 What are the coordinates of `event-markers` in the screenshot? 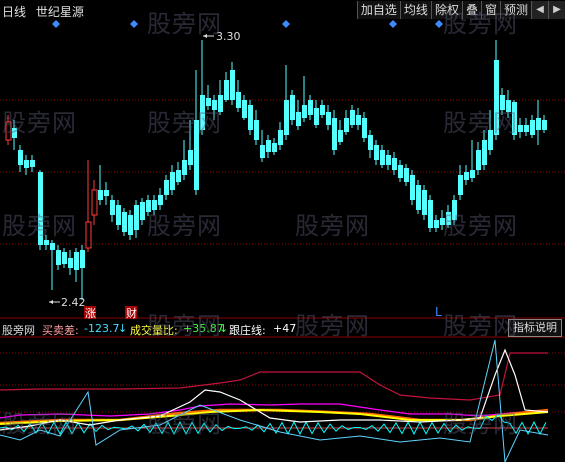 It's located at (247, 24).